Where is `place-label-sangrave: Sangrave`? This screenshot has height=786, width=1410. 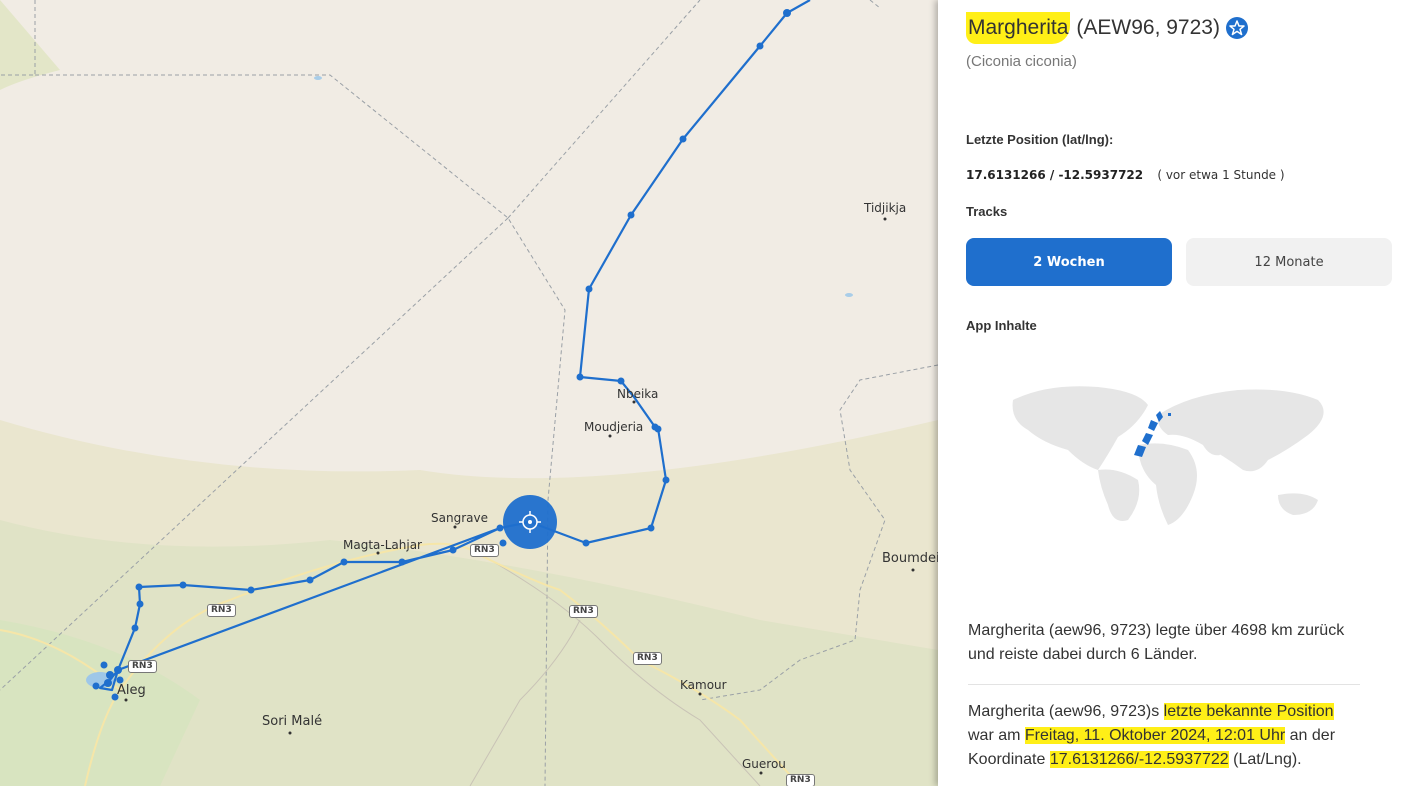
place-label-sangrave: Sangrave is located at coordinates (459, 518).